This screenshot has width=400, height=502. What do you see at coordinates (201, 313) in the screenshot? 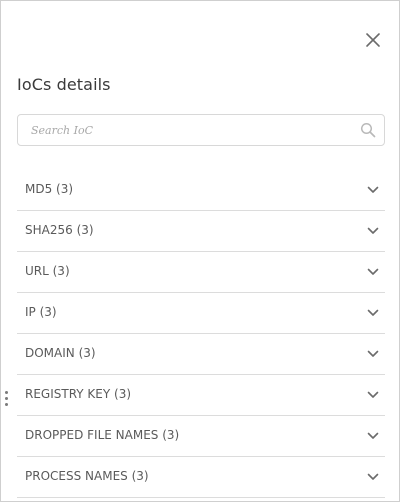
I see `ioc-section-ip: IP (3)` at bounding box center [201, 313].